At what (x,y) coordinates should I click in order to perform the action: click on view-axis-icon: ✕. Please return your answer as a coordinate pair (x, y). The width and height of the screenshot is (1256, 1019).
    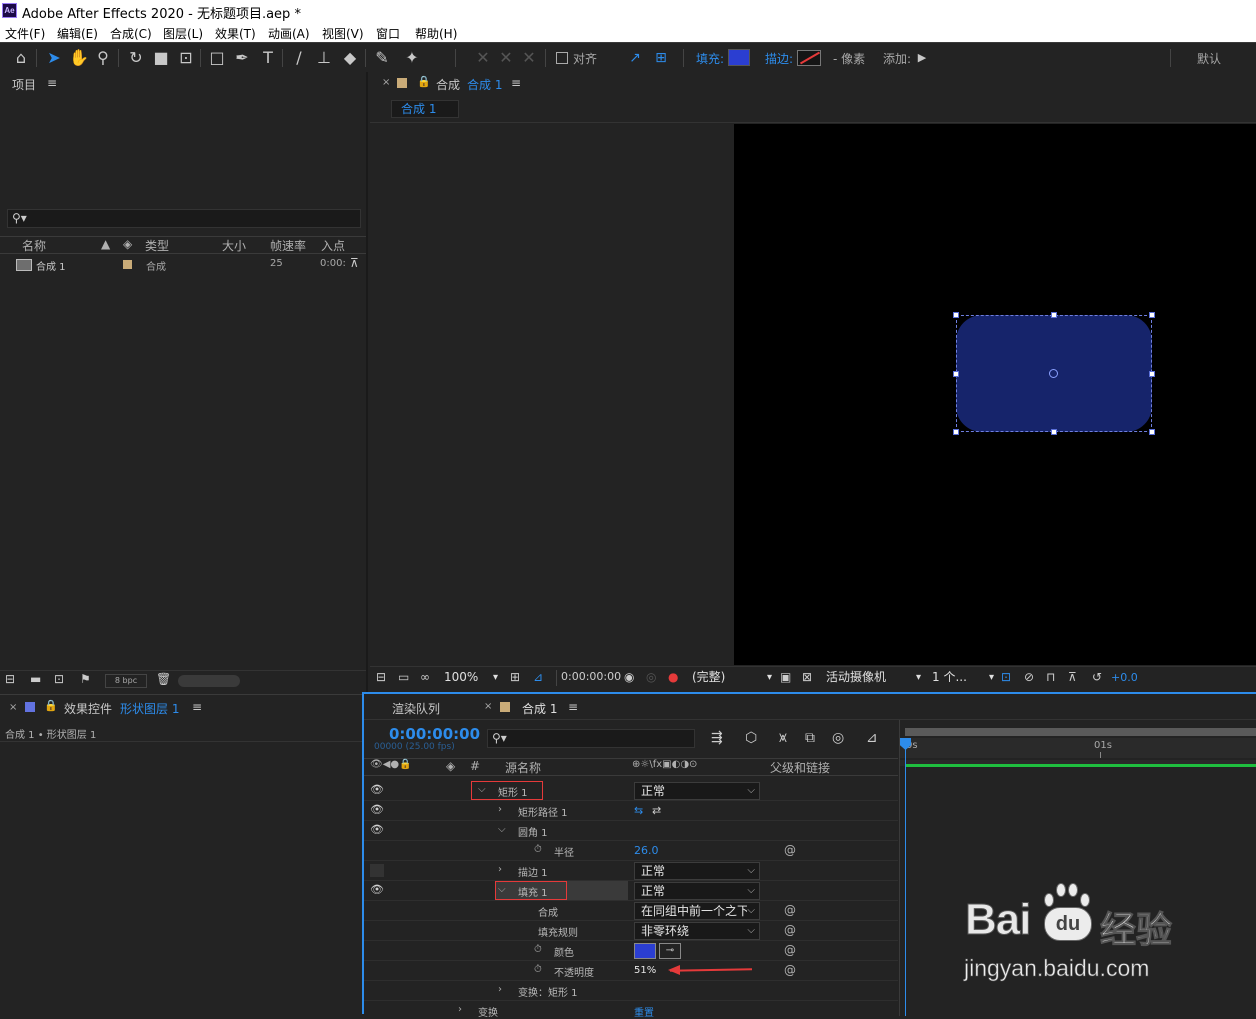
    Looking at the image, I should click on (529, 58).